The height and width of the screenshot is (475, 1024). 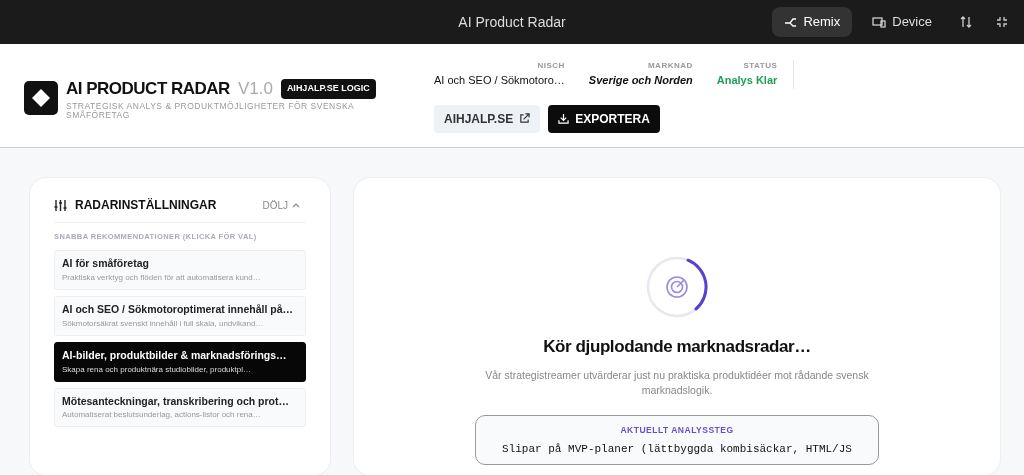 What do you see at coordinates (146, 205) in the screenshot?
I see `panel-title: RADARINSTÄLLNINGAR` at bounding box center [146, 205].